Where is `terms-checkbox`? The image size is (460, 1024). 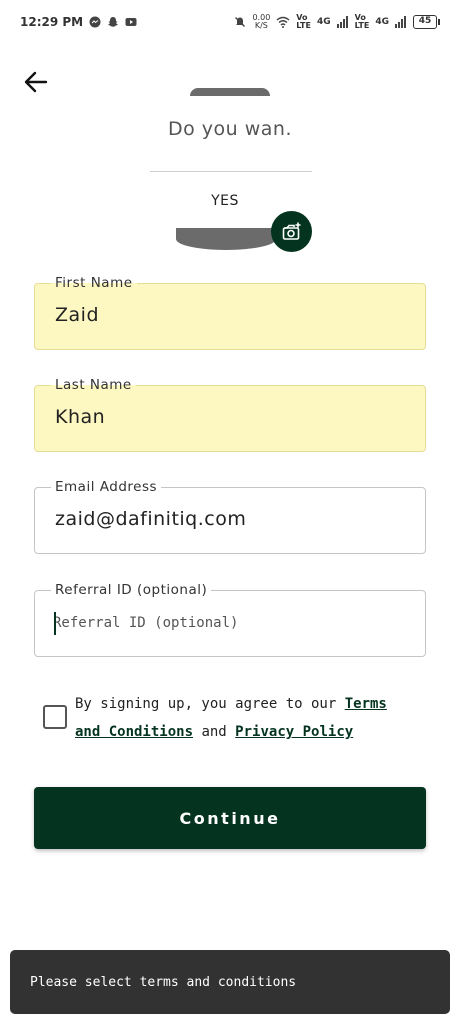
terms-checkbox is located at coordinates (55, 717).